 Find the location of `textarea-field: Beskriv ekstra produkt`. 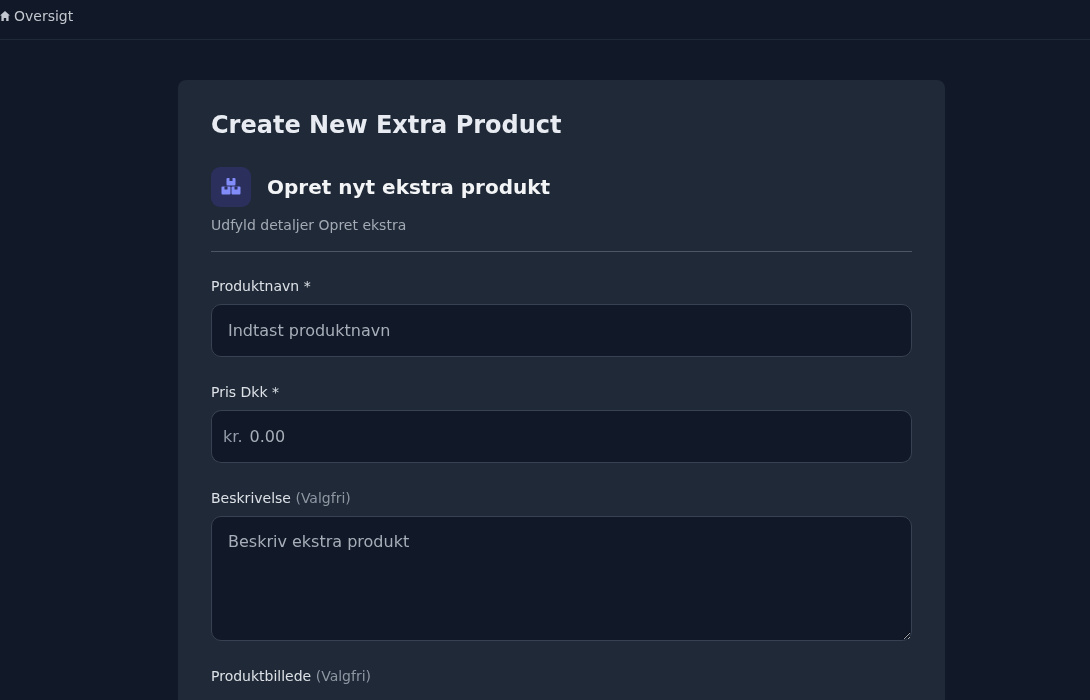

textarea-field: Beskriv ekstra produkt is located at coordinates (561, 578).